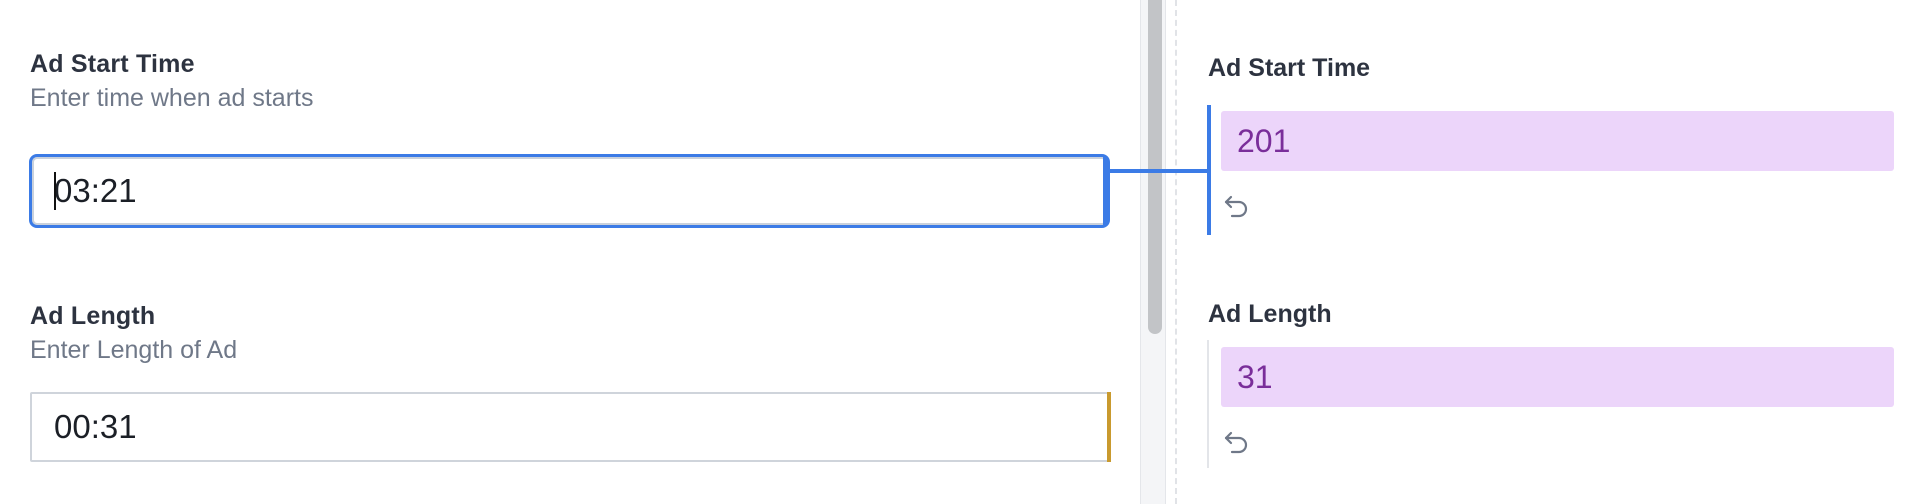  I want to click on text-caret, so click(55, 191).